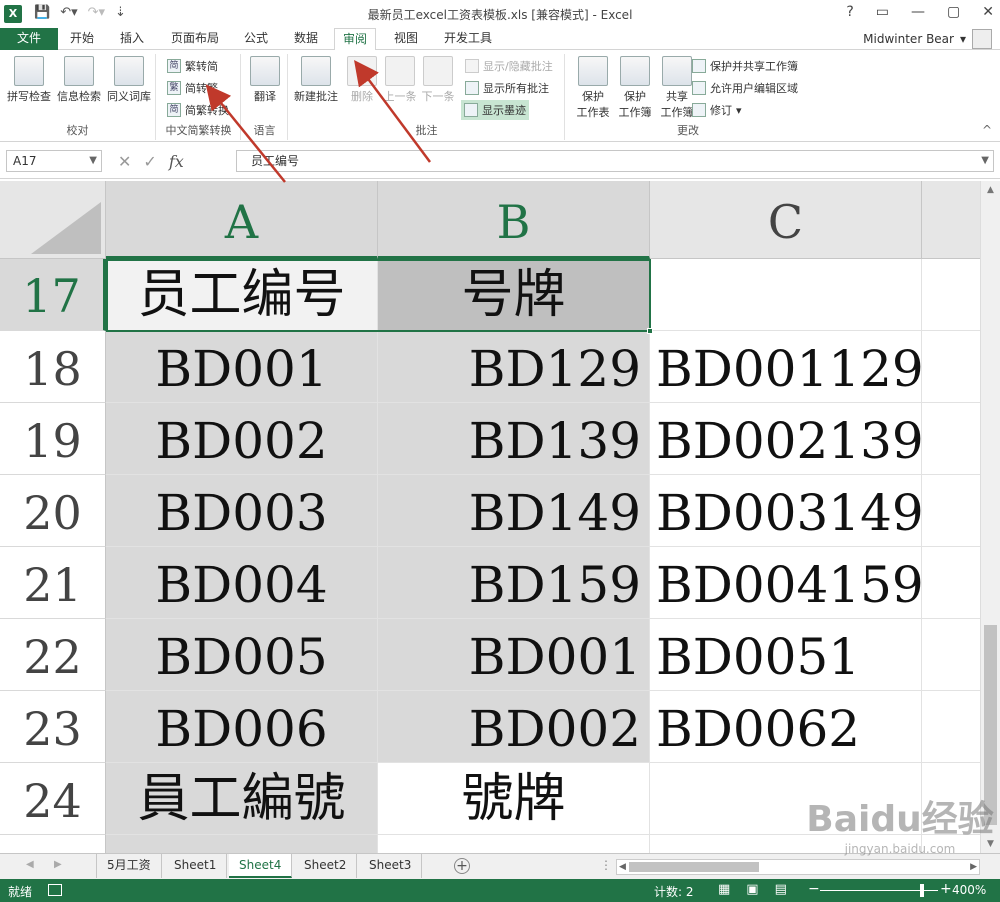 Image resolution: width=1000 pixels, height=902 pixels. I want to click on track-changes-button: 修订 ▾, so click(717, 110).